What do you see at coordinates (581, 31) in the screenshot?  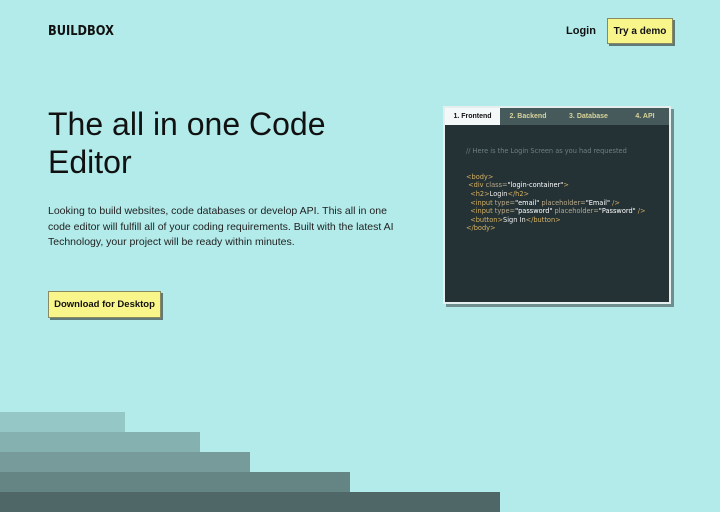 I see `login-link: Login` at bounding box center [581, 31].